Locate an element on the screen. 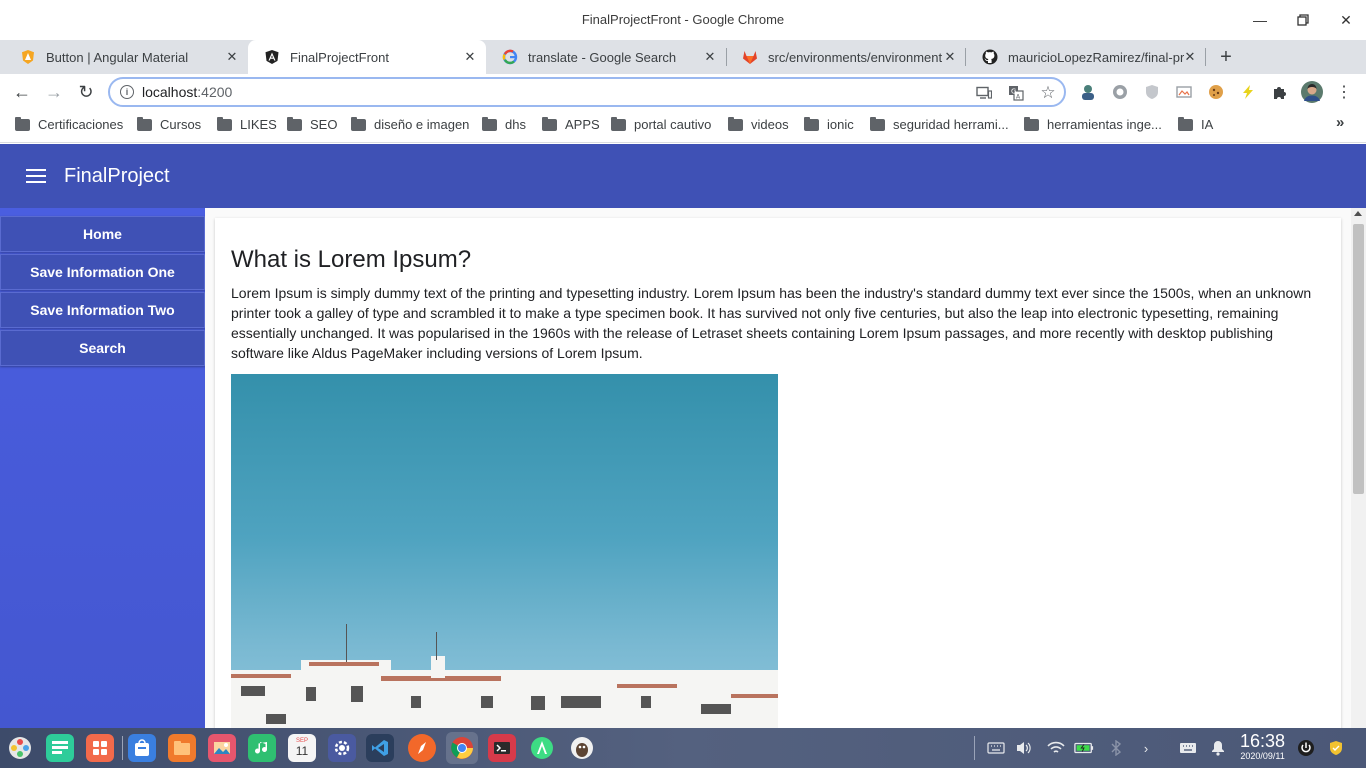  file-manager-icon is located at coordinates (182, 748).